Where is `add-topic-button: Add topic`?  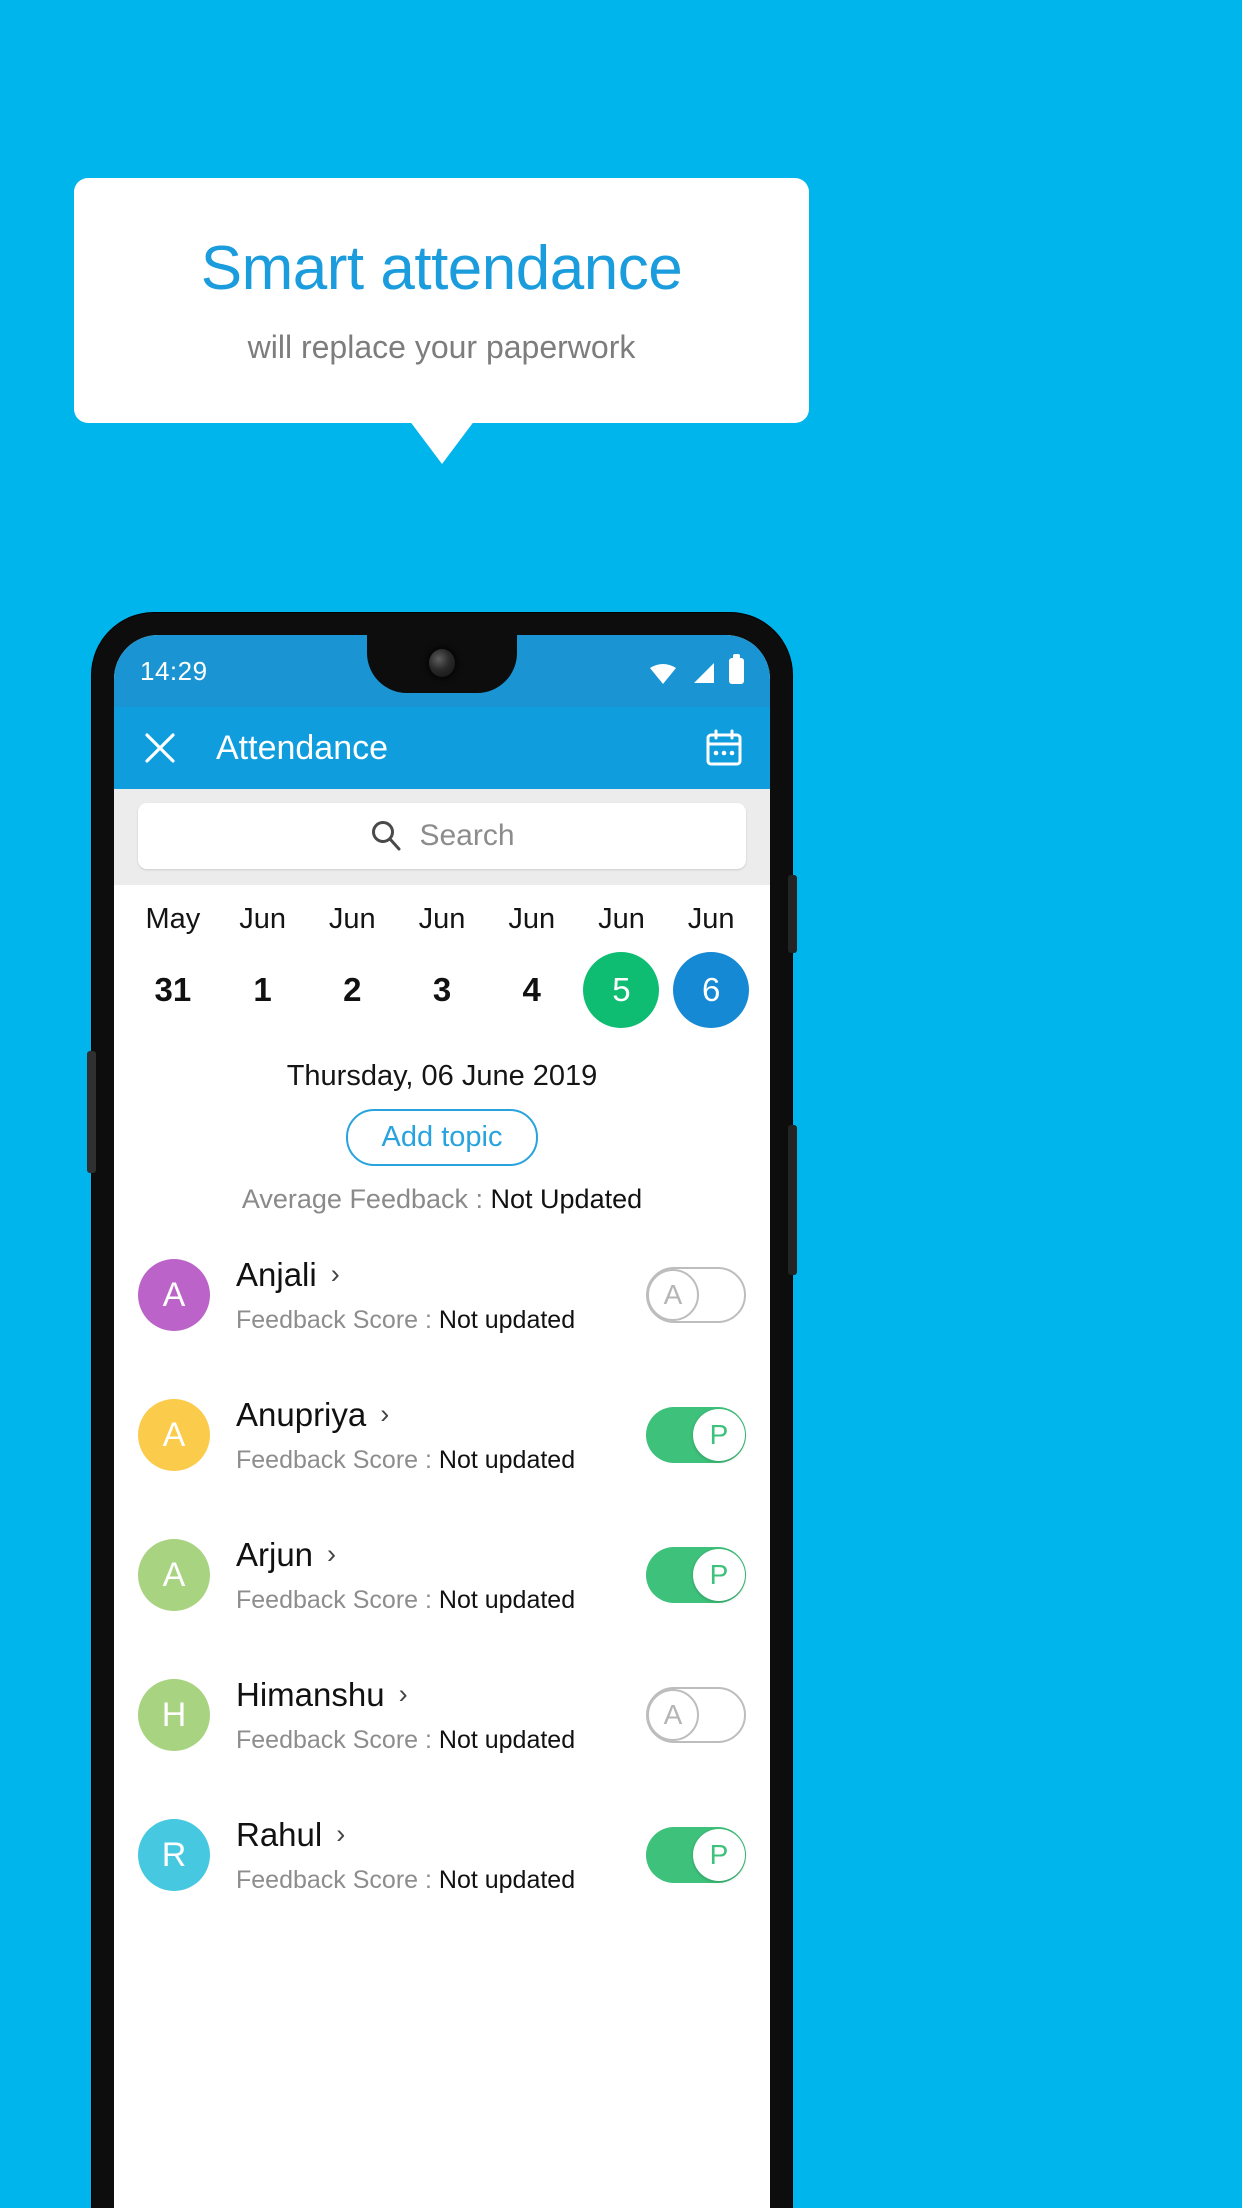 add-topic-button: Add topic is located at coordinates (442, 1137).